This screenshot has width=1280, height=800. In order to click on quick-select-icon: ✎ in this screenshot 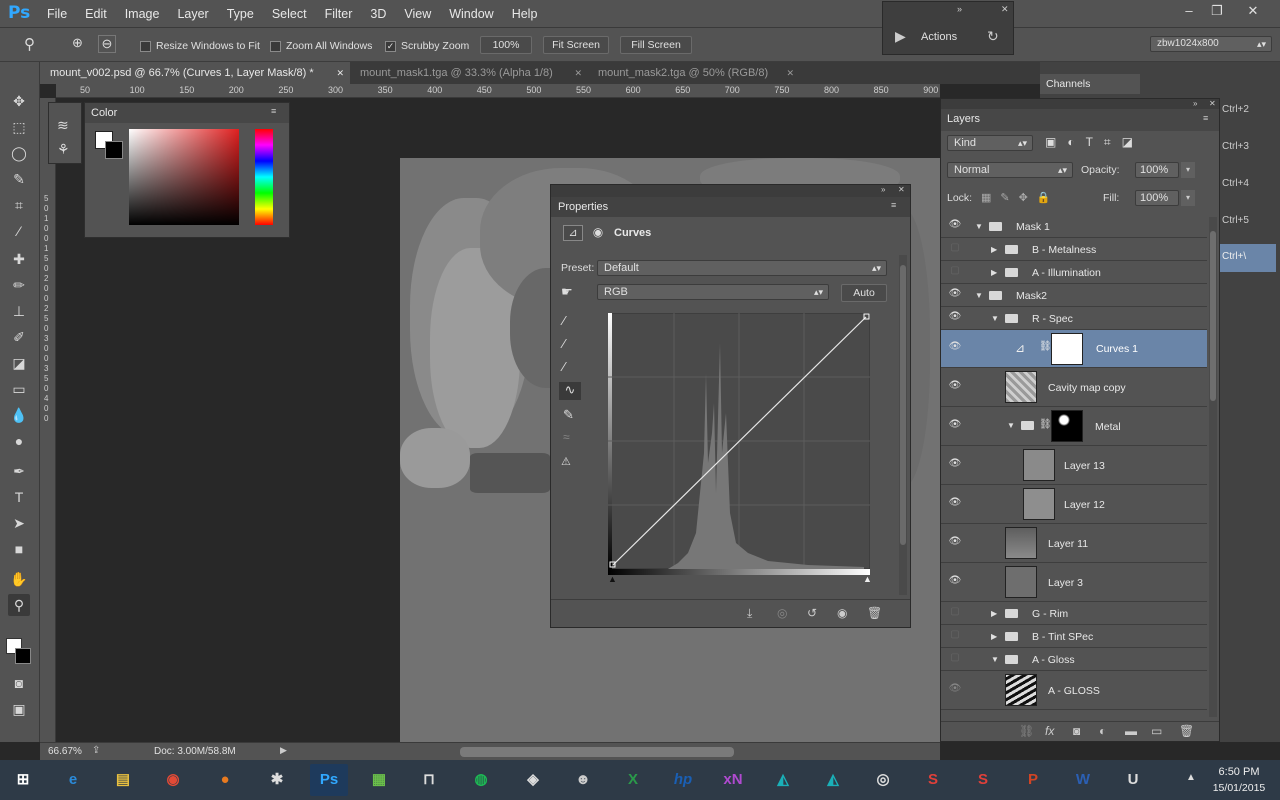, I will do `click(19, 179)`.